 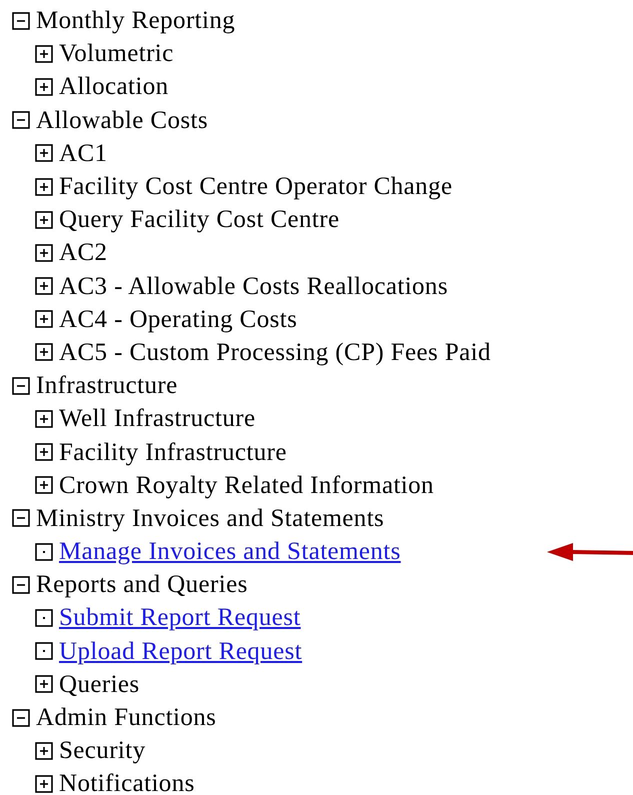 I want to click on tree-node-label: Facility Cost Centre Operator Change, so click(x=255, y=187).